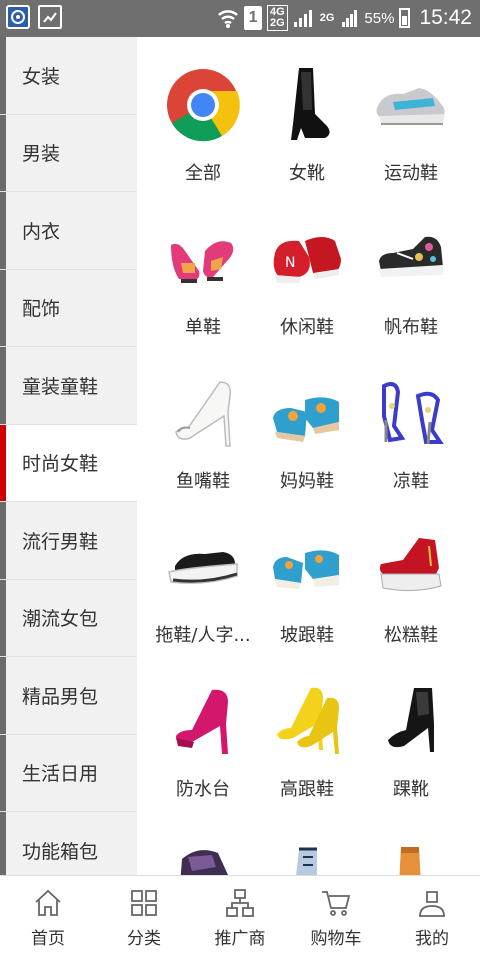 Image resolution: width=480 pixels, height=961 pixels. I want to click on sidebar-item-women-clothing: 女装, so click(68, 76).